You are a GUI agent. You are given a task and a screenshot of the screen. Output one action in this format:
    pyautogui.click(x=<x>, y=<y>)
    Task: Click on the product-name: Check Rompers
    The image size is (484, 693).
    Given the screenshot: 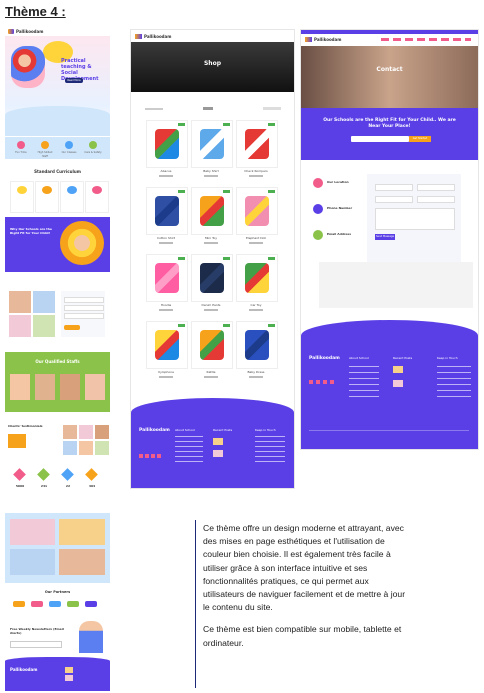 What is the action you would take?
    pyautogui.click(x=256, y=171)
    